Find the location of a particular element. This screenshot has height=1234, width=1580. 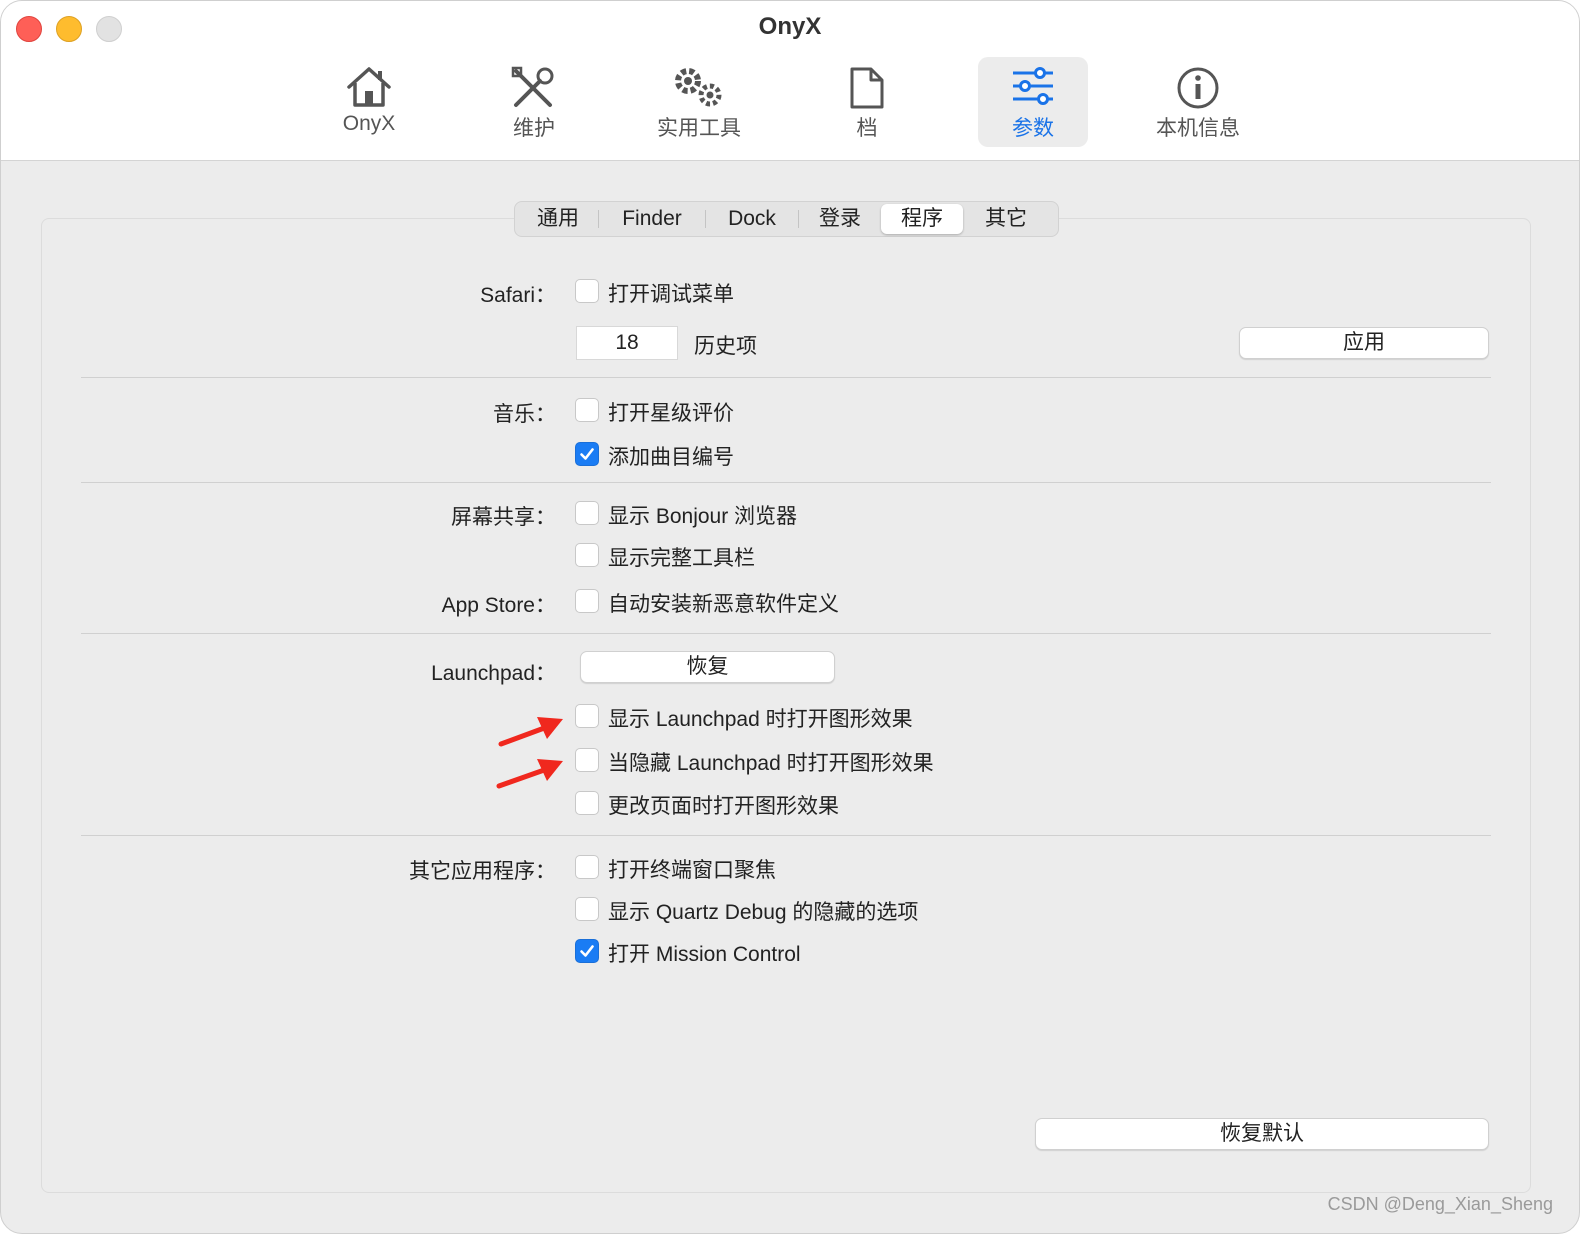

page-change-effect-checkbox is located at coordinates (587, 803).